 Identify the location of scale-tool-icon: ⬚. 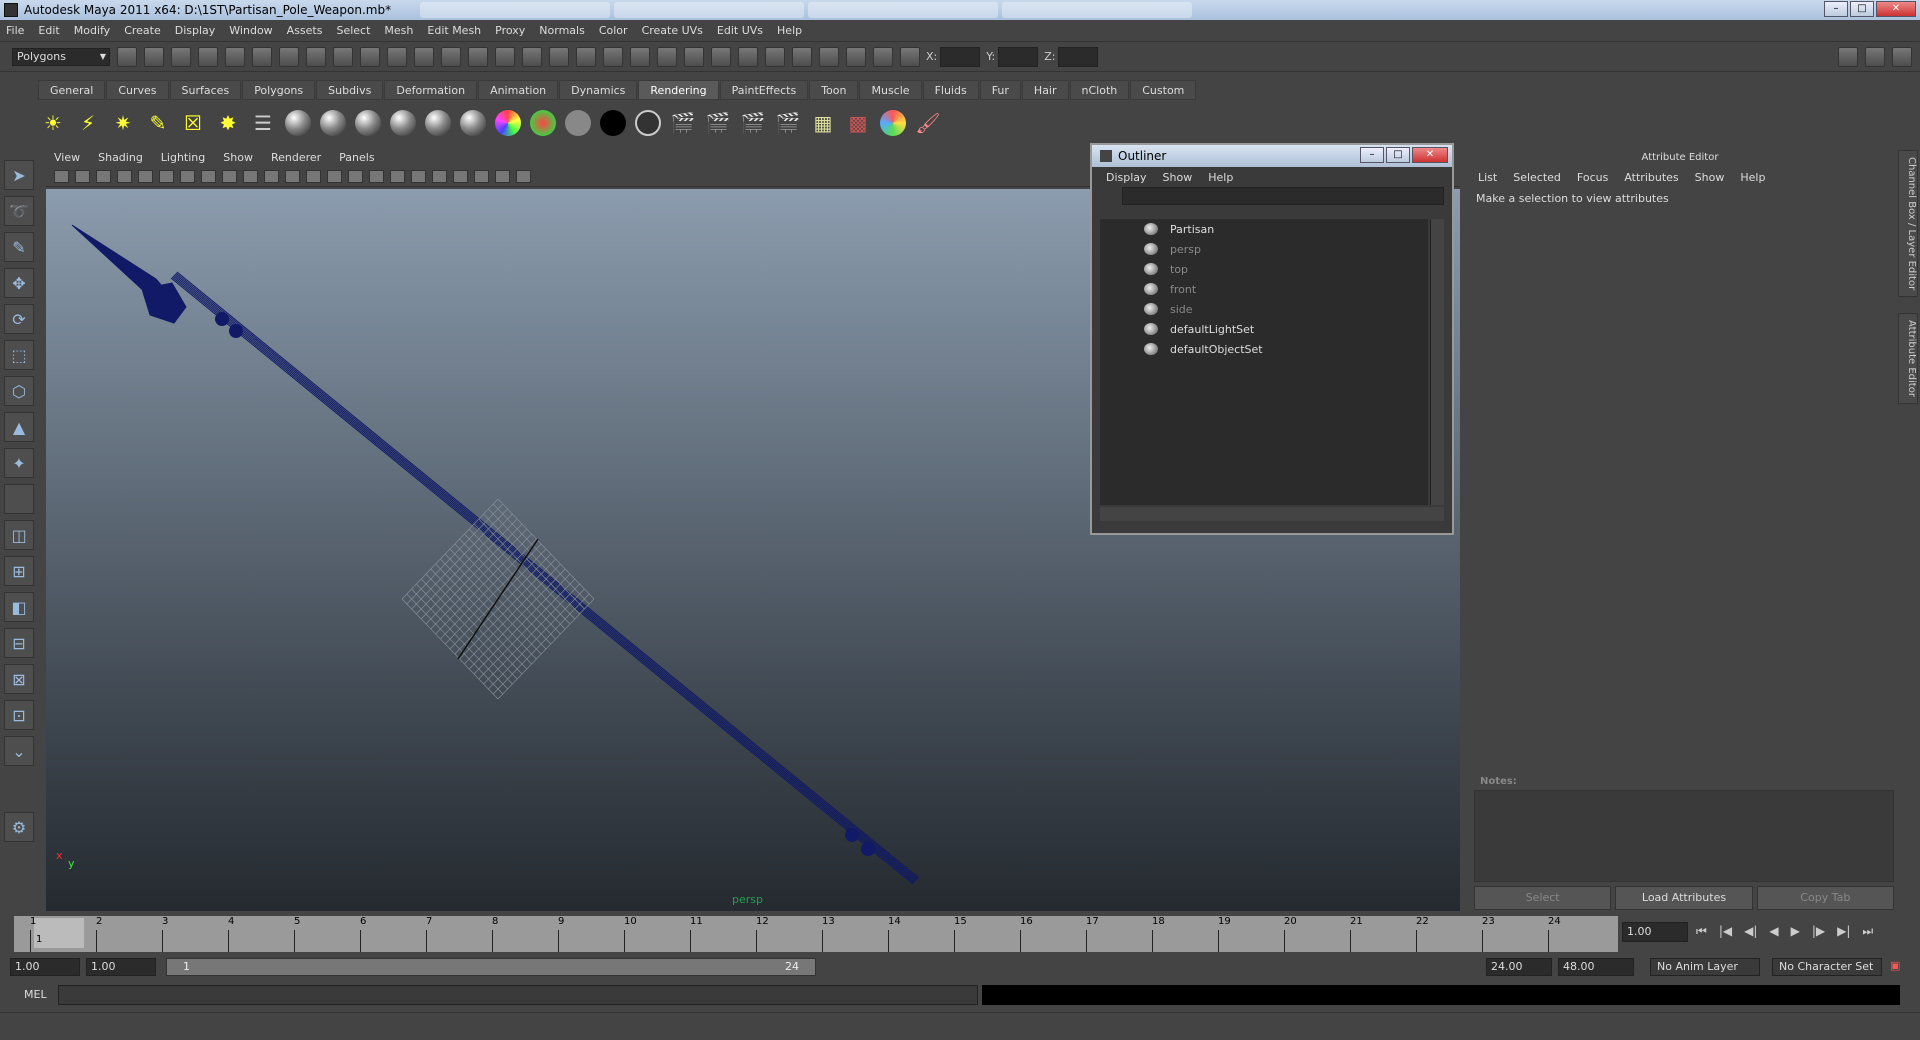
(19, 355).